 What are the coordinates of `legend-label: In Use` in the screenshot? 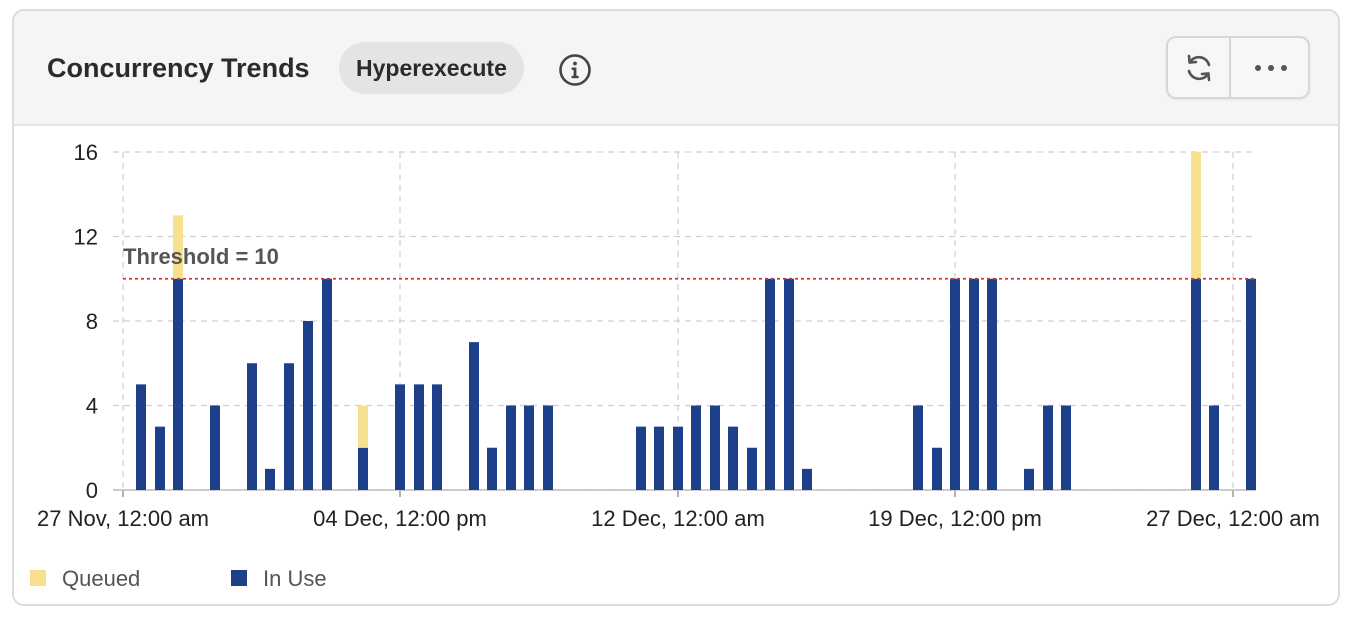 It's located at (295, 578).